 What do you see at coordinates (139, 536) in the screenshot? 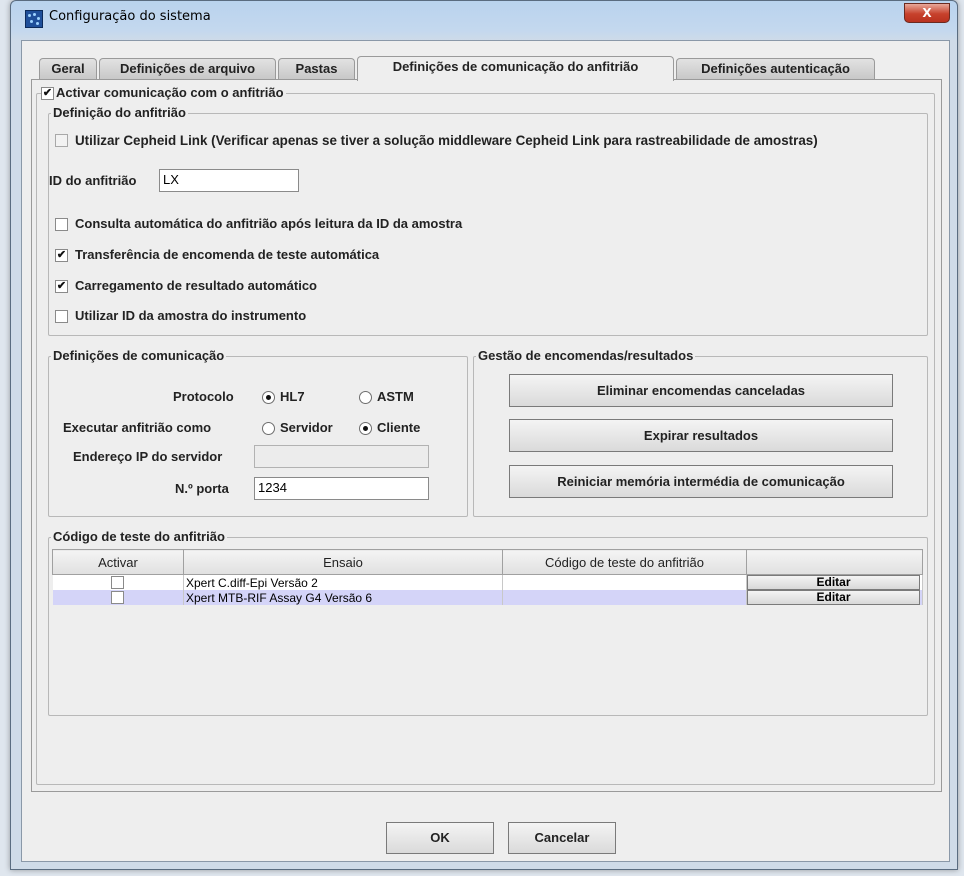
I see `host-test-code-legend: Código de teste do anfitrião` at bounding box center [139, 536].